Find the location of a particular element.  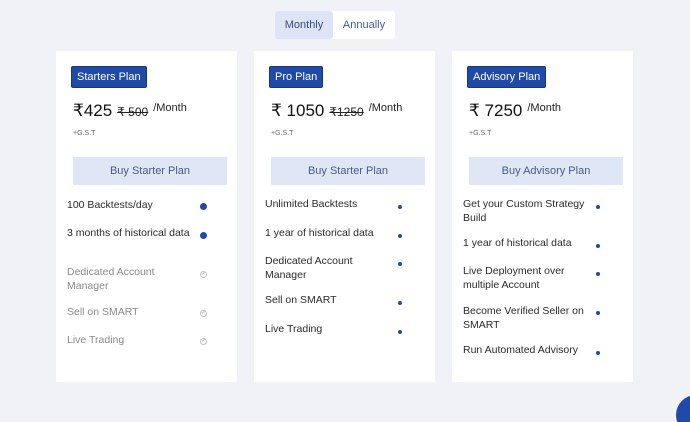

feature-item: Live Deployment over multiple Account is located at coordinates (514, 278).